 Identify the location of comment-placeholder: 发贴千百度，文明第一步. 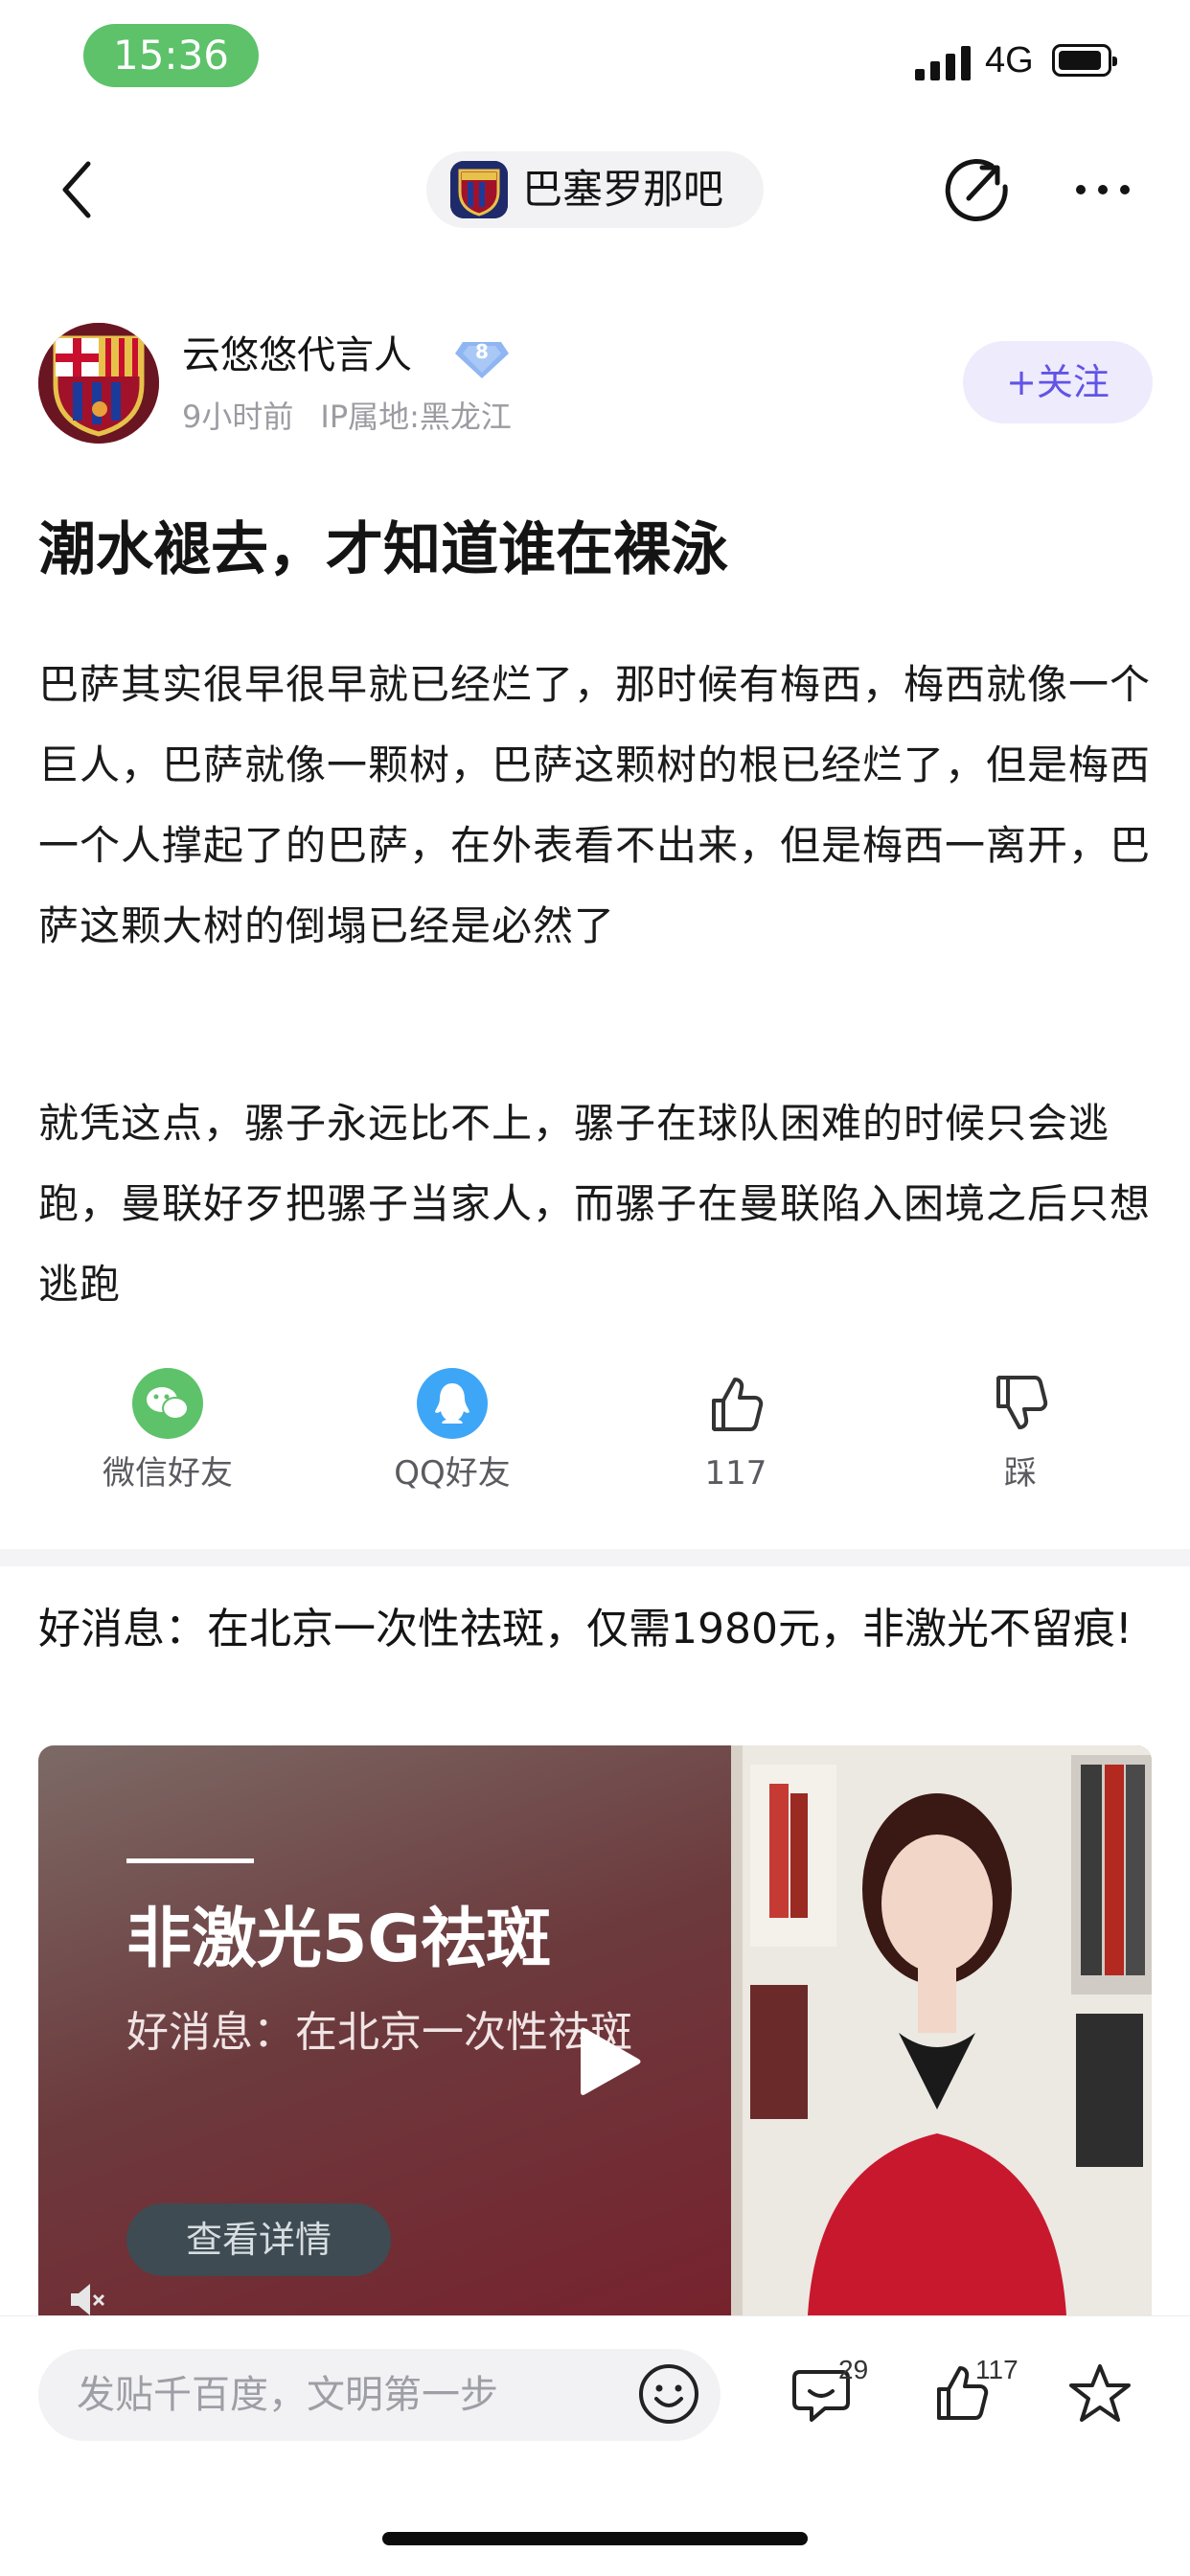
(287, 2395).